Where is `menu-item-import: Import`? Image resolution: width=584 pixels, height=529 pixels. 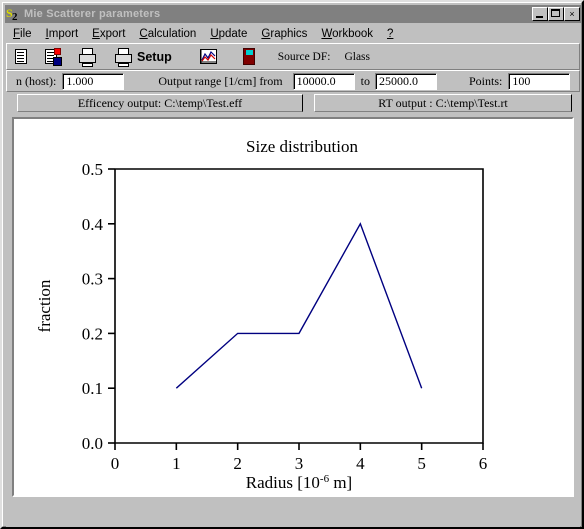 menu-item-import: Import is located at coordinates (62, 34).